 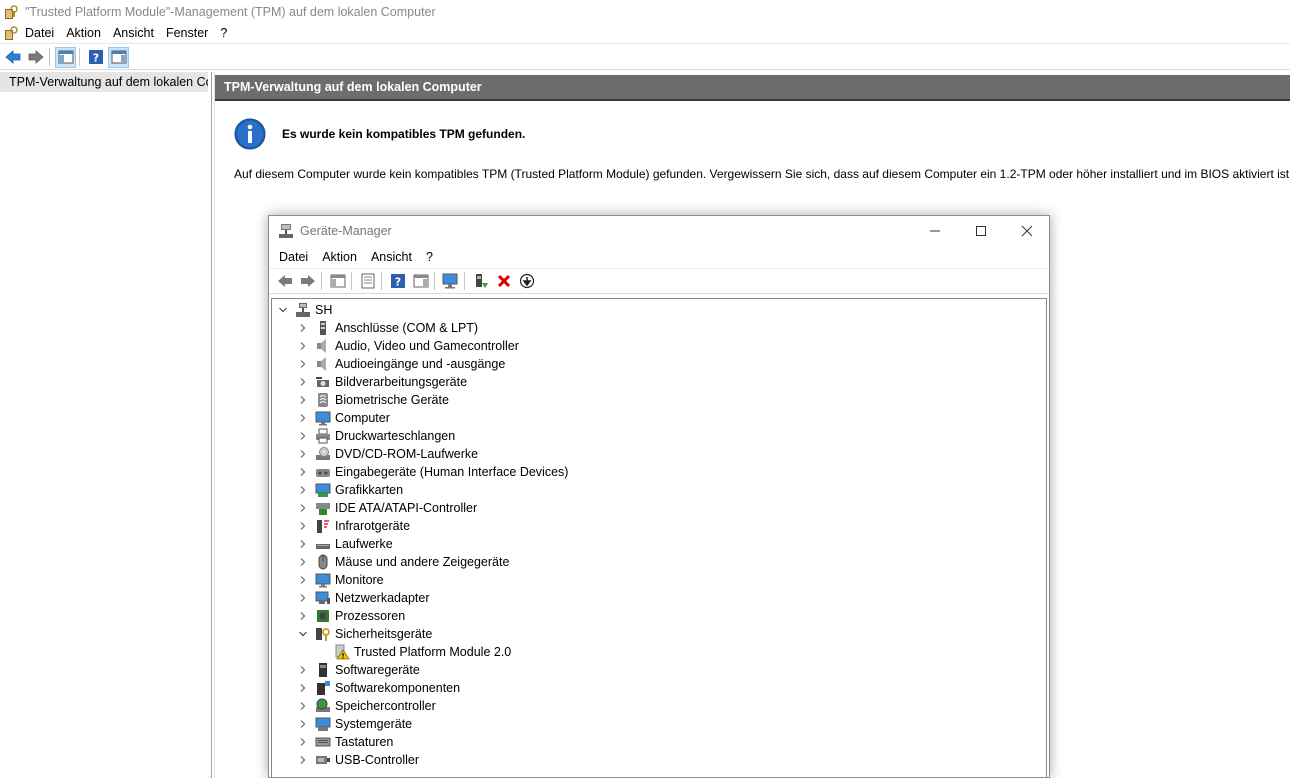 What do you see at coordinates (137, 33) in the screenshot?
I see `menu-ansicht: Ansicht` at bounding box center [137, 33].